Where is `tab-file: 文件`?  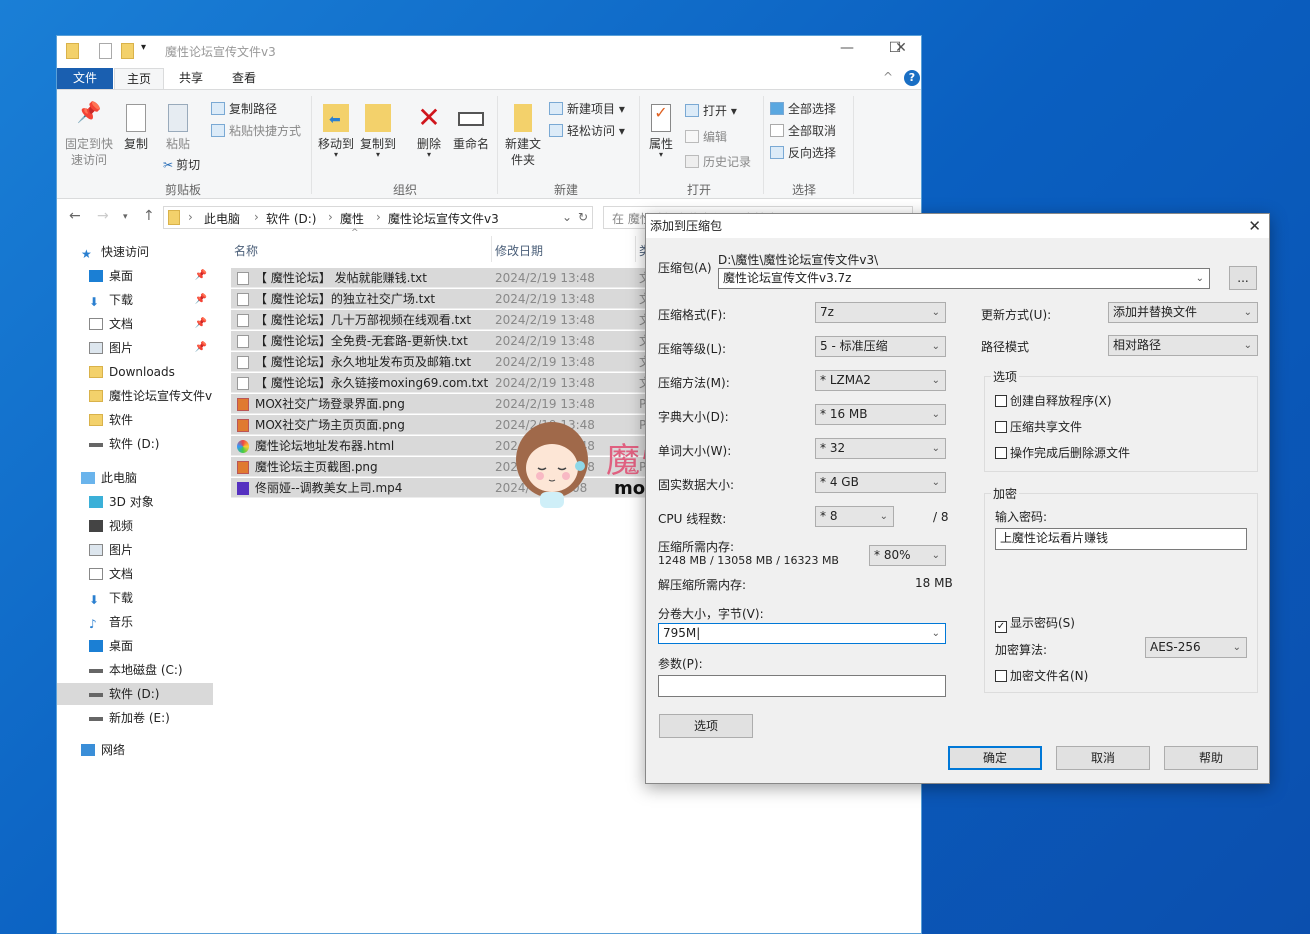 tab-file: 文件 is located at coordinates (85, 78).